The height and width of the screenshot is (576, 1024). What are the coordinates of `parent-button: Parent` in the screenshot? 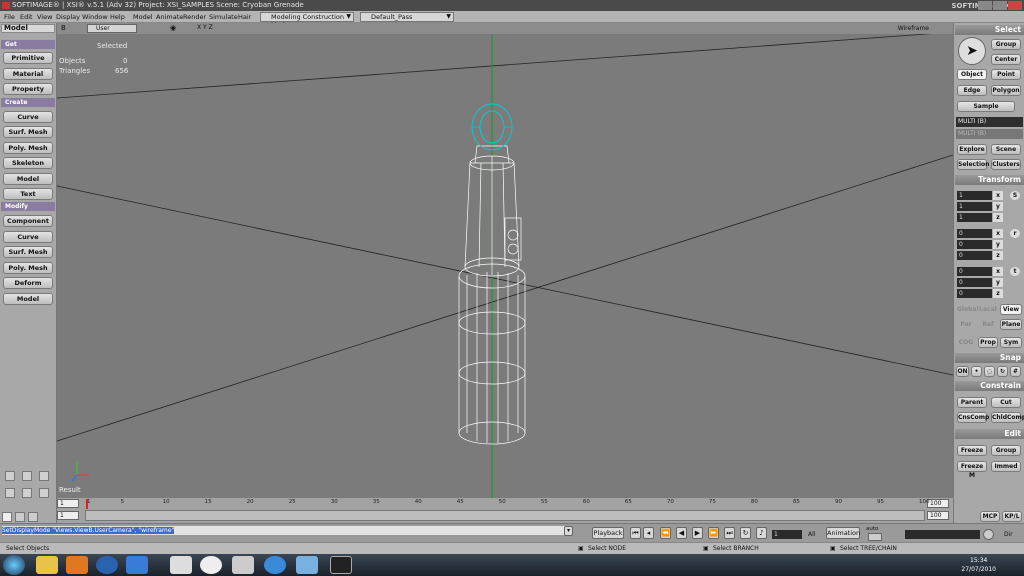 It's located at (972, 402).